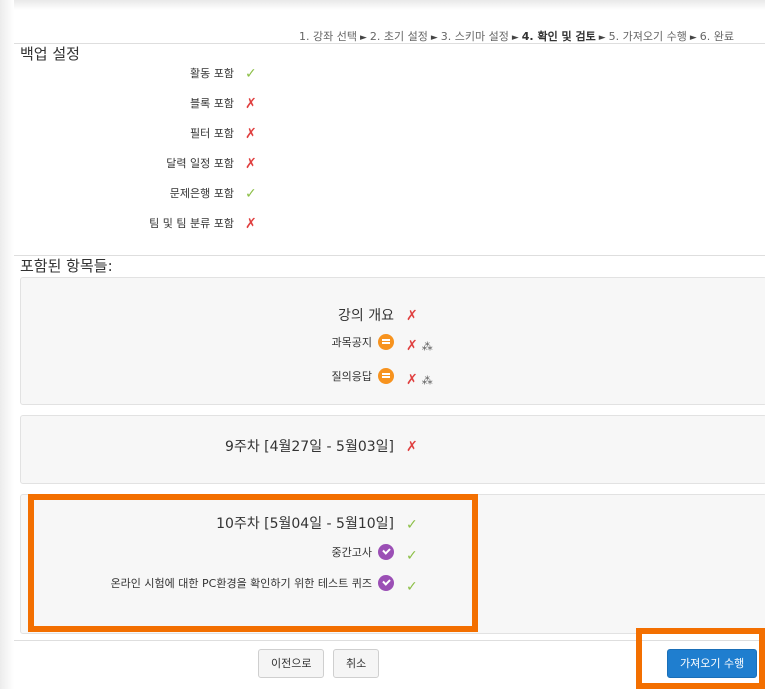  I want to click on crumb-step-2: 2. 초기 설정, so click(398, 36).